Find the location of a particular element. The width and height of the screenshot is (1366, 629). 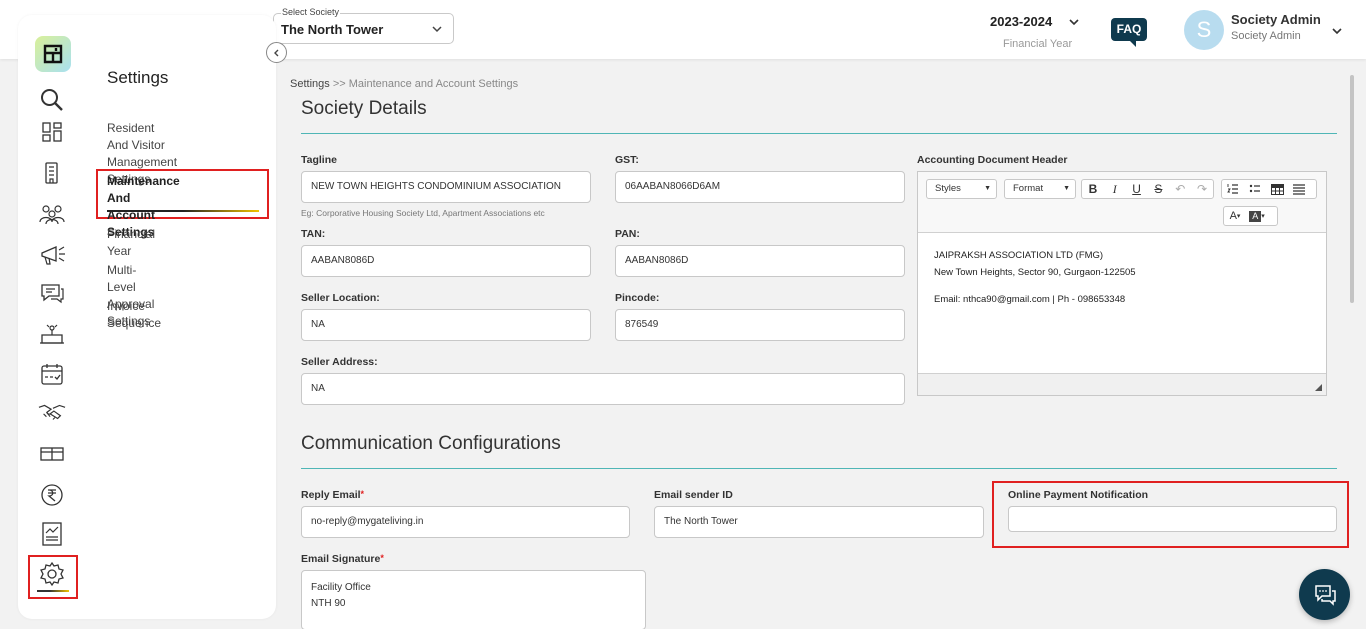

underline-icon: U is located at coordinates (1137, 189).